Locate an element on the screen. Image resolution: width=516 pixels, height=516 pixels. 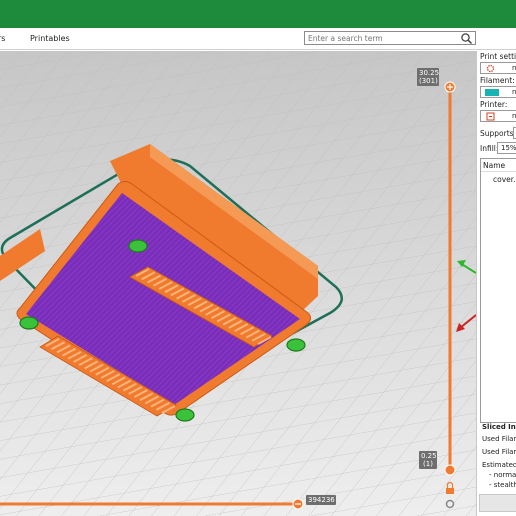
filament-value: ne is located at coordinates (514, 92).